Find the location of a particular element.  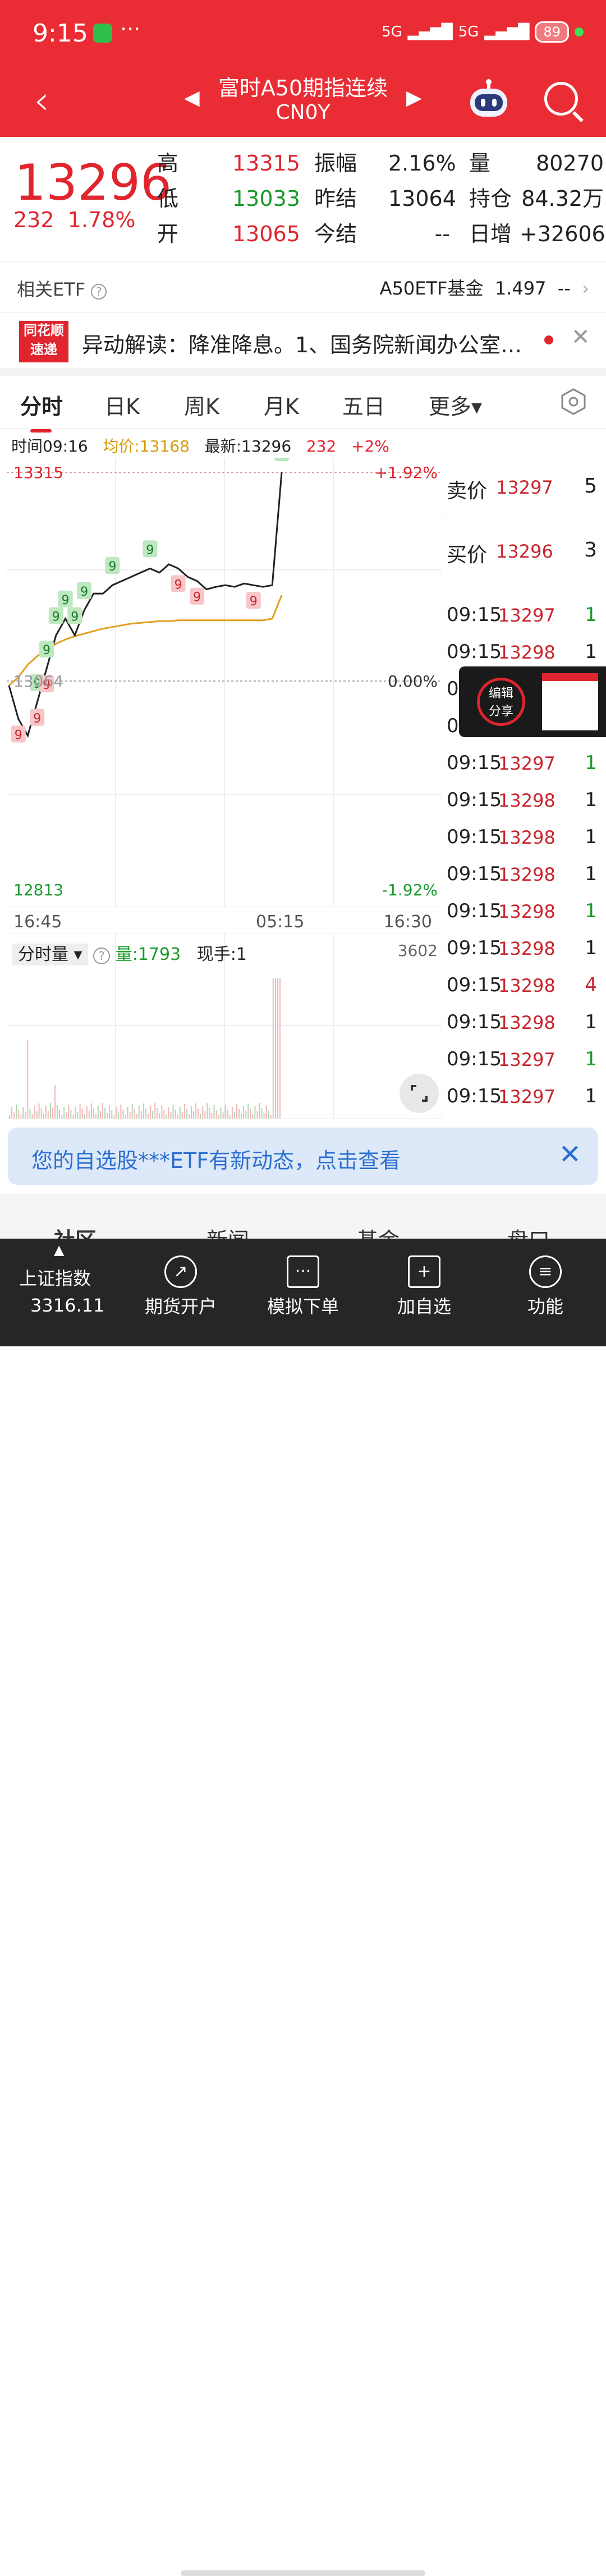

svg-text: 9 is located at coordinates (75, 617).